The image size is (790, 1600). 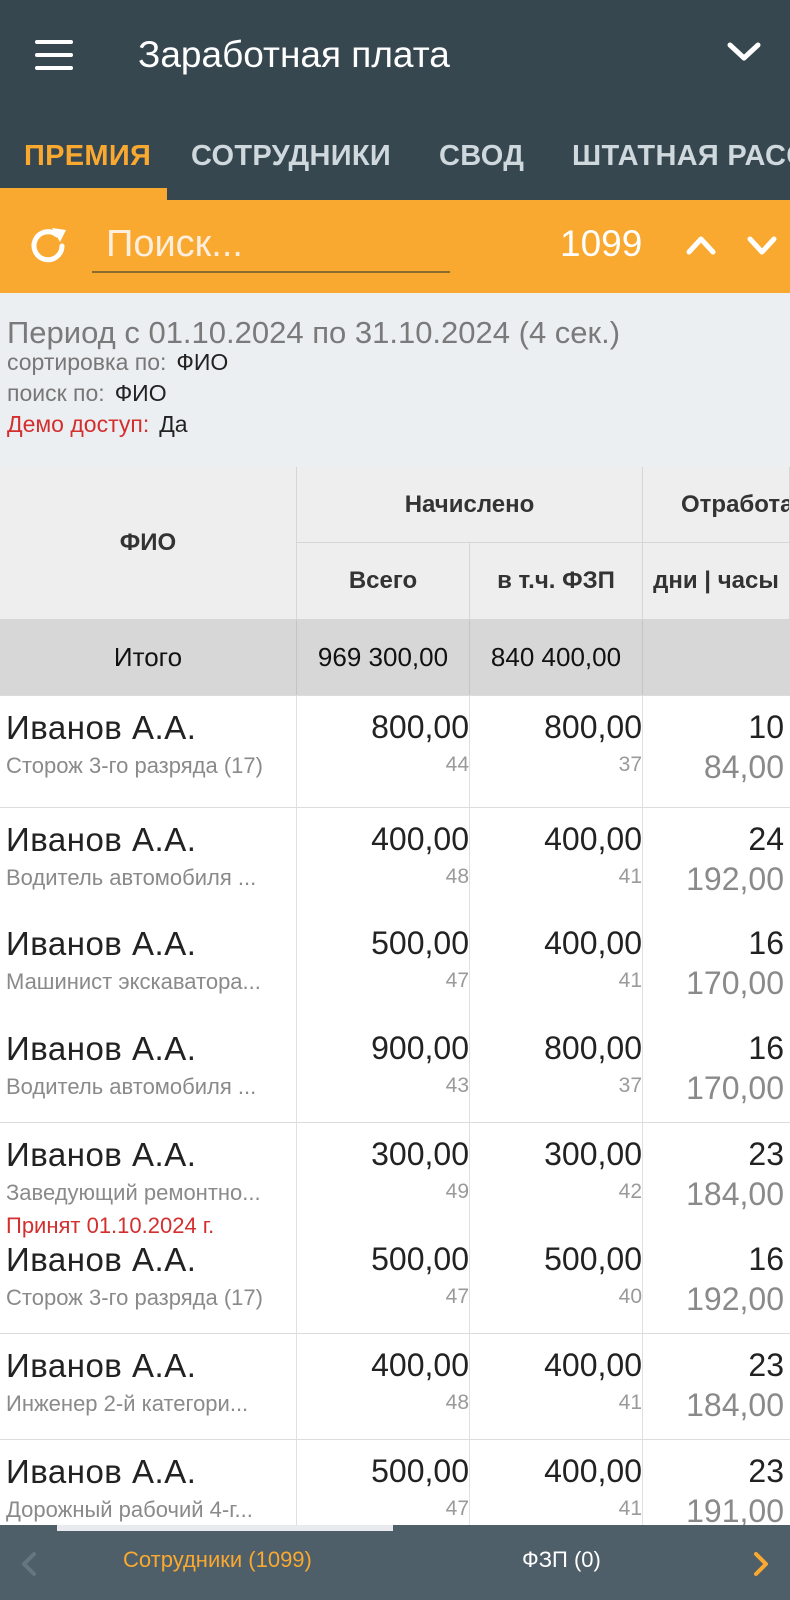 I want to click on tab-employees: СОТРУДНИКИ, so click(x=291, y=156).